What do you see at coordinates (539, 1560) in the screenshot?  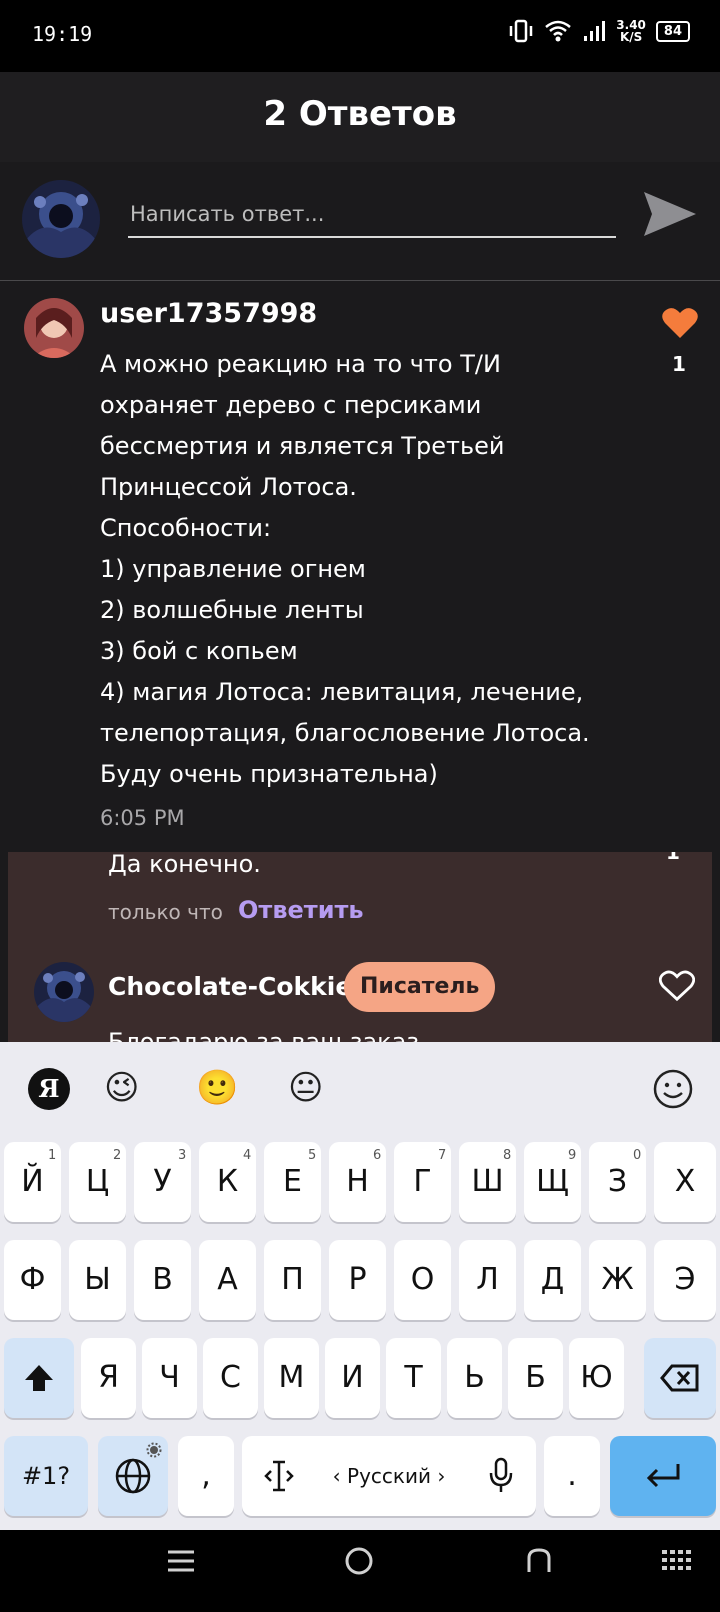 I see `back-arch-icon` at bounding box center [539, 1560].